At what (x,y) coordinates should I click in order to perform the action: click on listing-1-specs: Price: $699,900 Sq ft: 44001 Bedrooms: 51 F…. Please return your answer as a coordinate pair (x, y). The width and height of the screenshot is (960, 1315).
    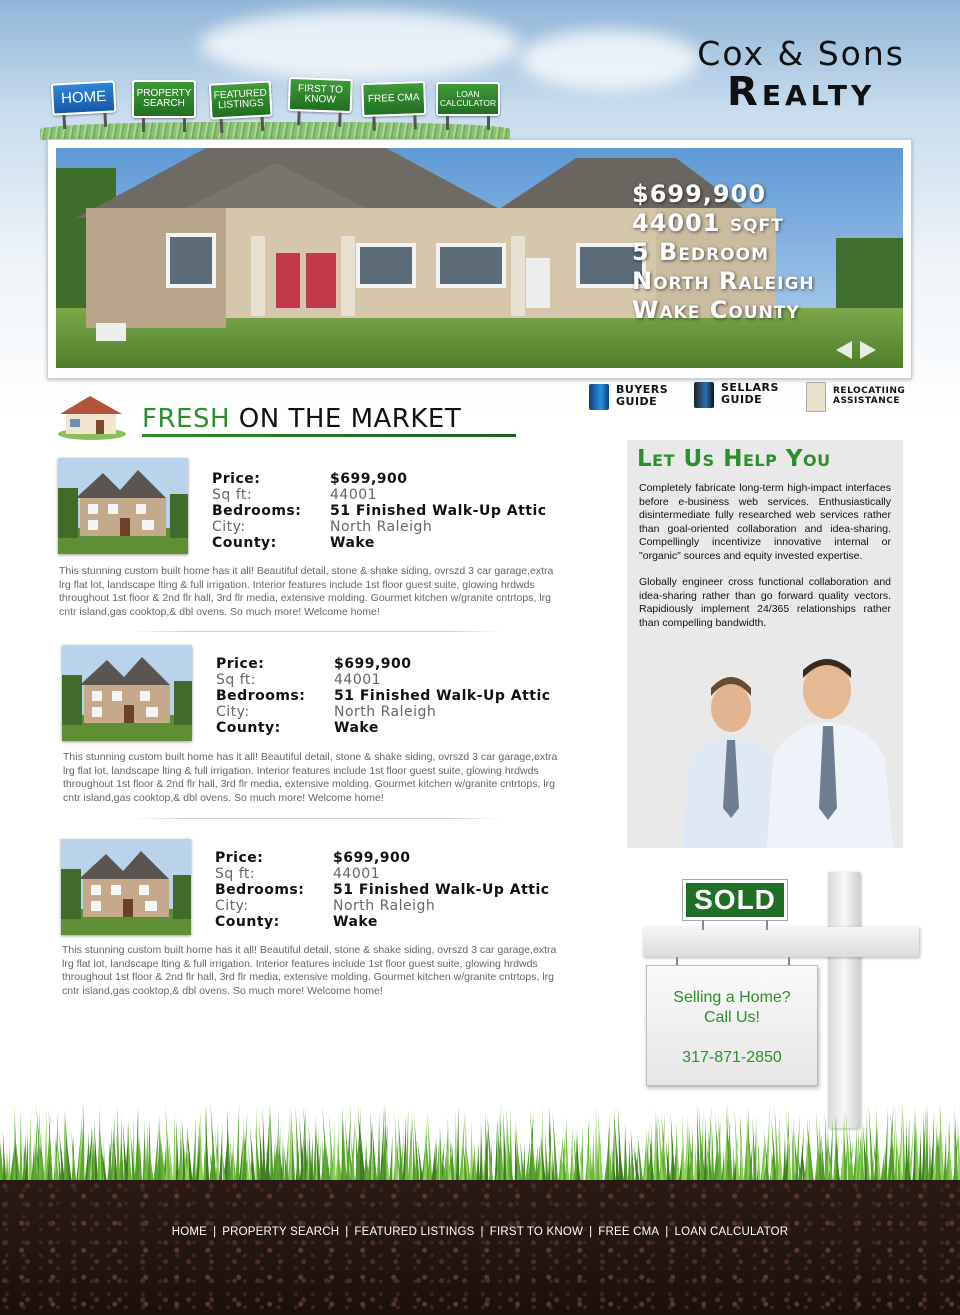
    Looking at the image, I should click on (379, 511).